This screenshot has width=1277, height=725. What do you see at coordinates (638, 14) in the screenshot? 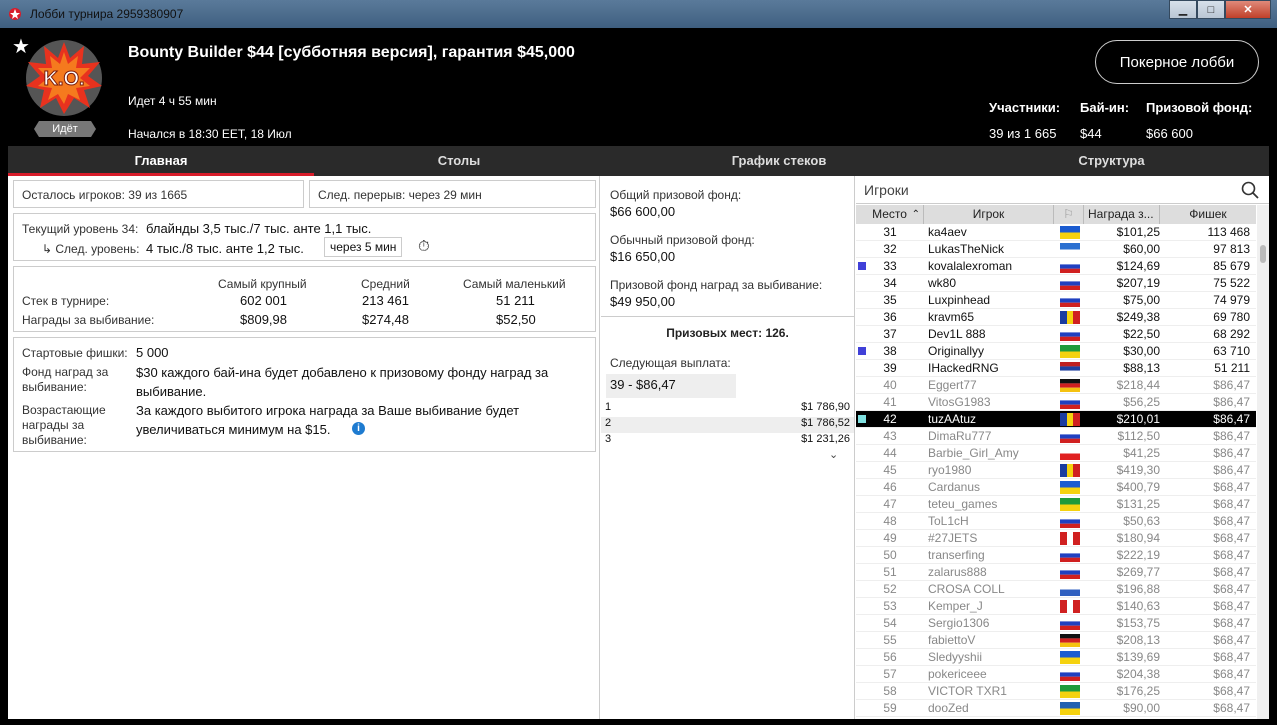
I see `window-title-bar: Лобби турнира 2959380907 ▁ □ ✕` at bounding box center [638, 14].